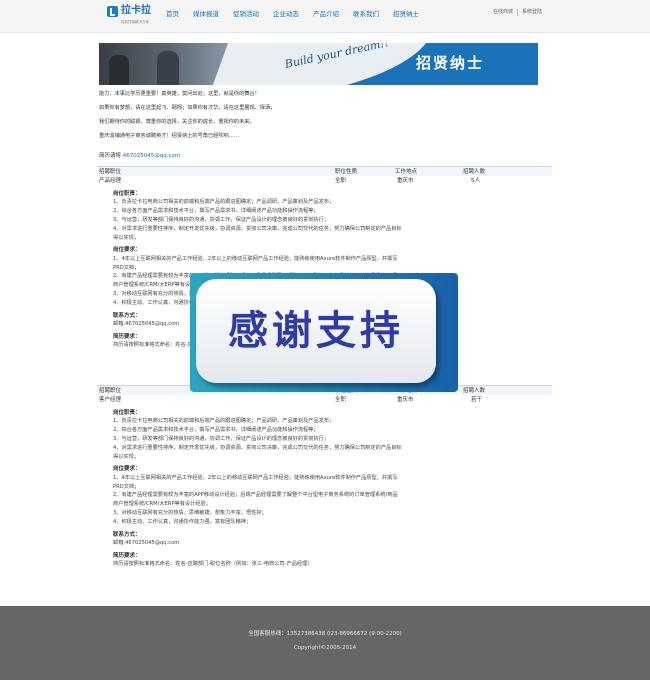 The image size is (650, 680). I want to click on banner-title: 招贤纳士, so click(450, 63).